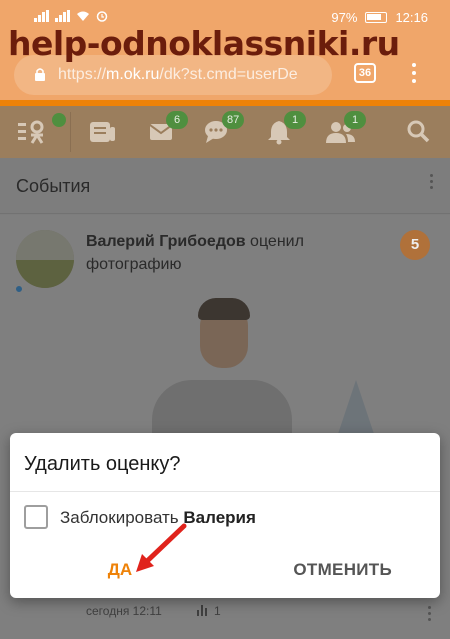 The height and width of the screenshot is (639, 450). Describe the element at coordinates (42, 129) in the screenshot. I see `ok-menu-icon` at that location.